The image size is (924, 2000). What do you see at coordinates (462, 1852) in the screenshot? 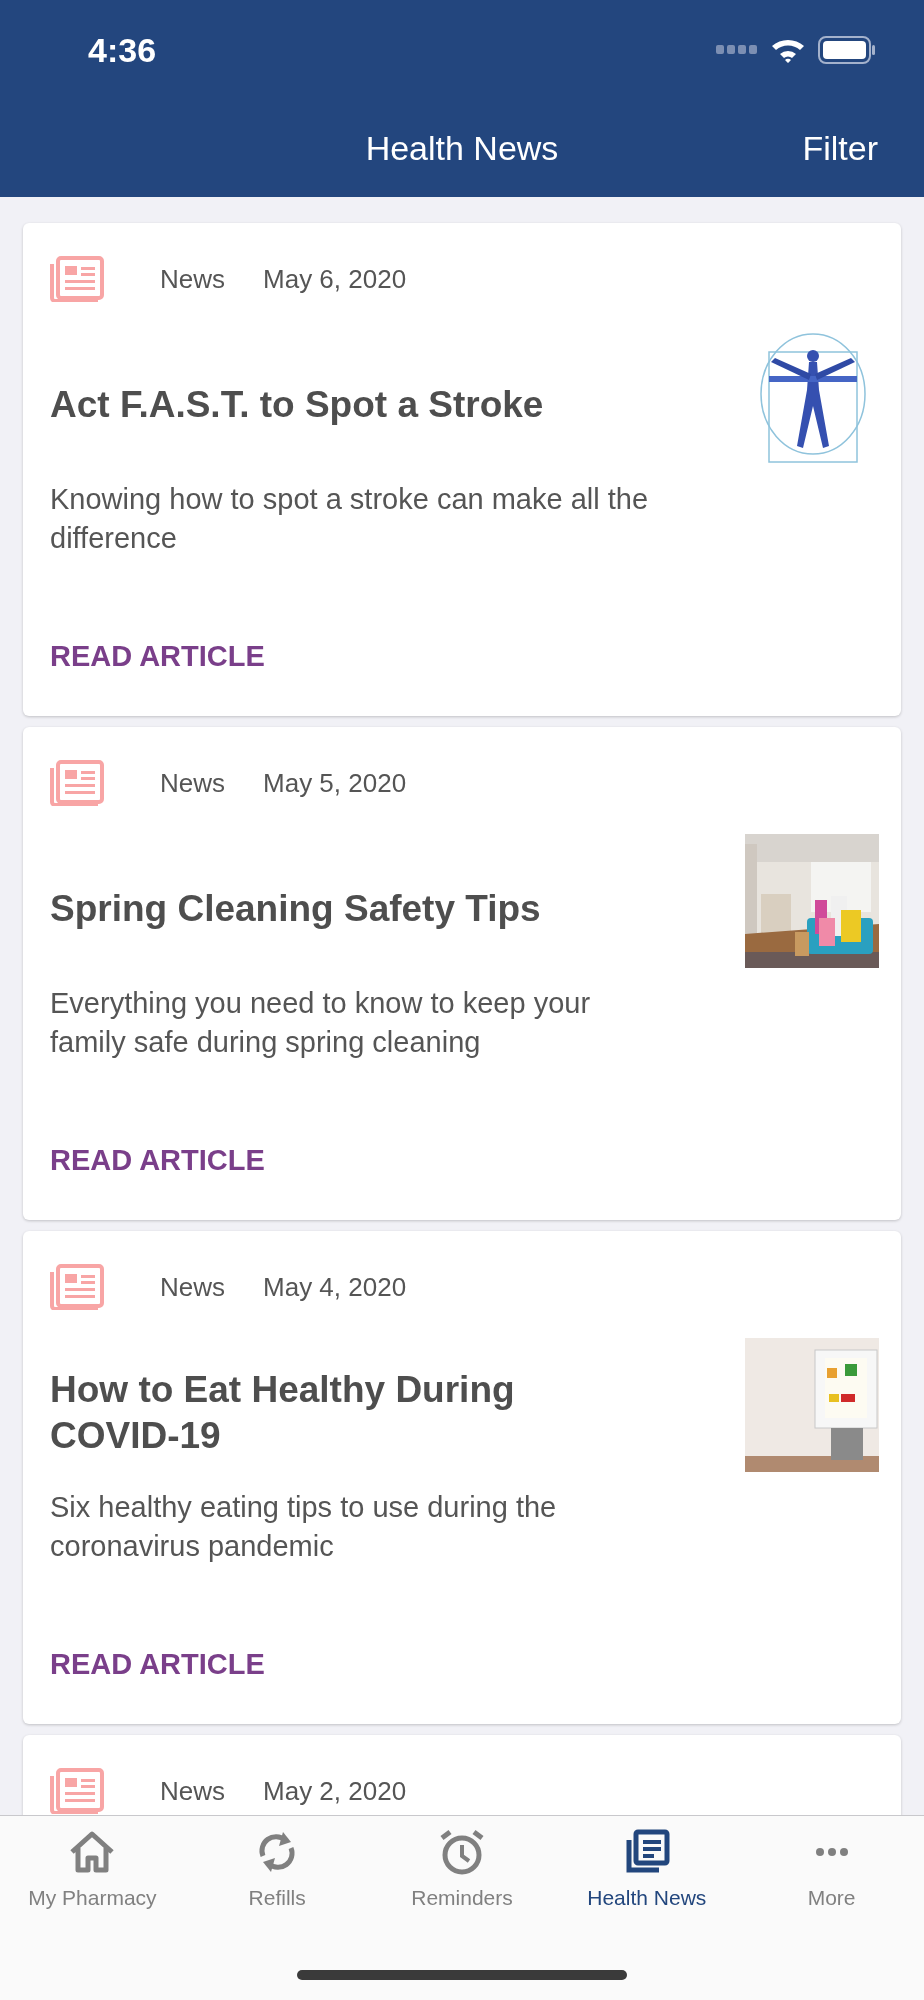
I see `alarm-clock-icon` at bounding box center [462, 1852].